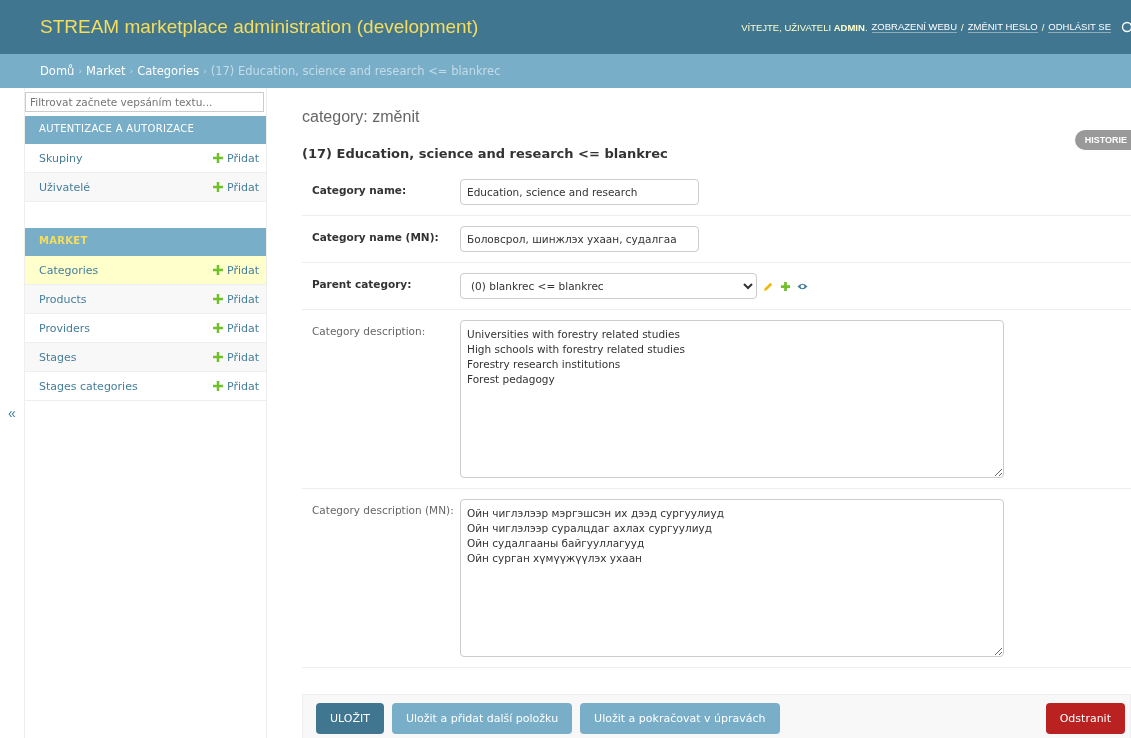  What do you see at coordinates (482, 718) in the screenshot?
I see `save-button: Uložit a přidat další položku` at bounding box center [482, 718].